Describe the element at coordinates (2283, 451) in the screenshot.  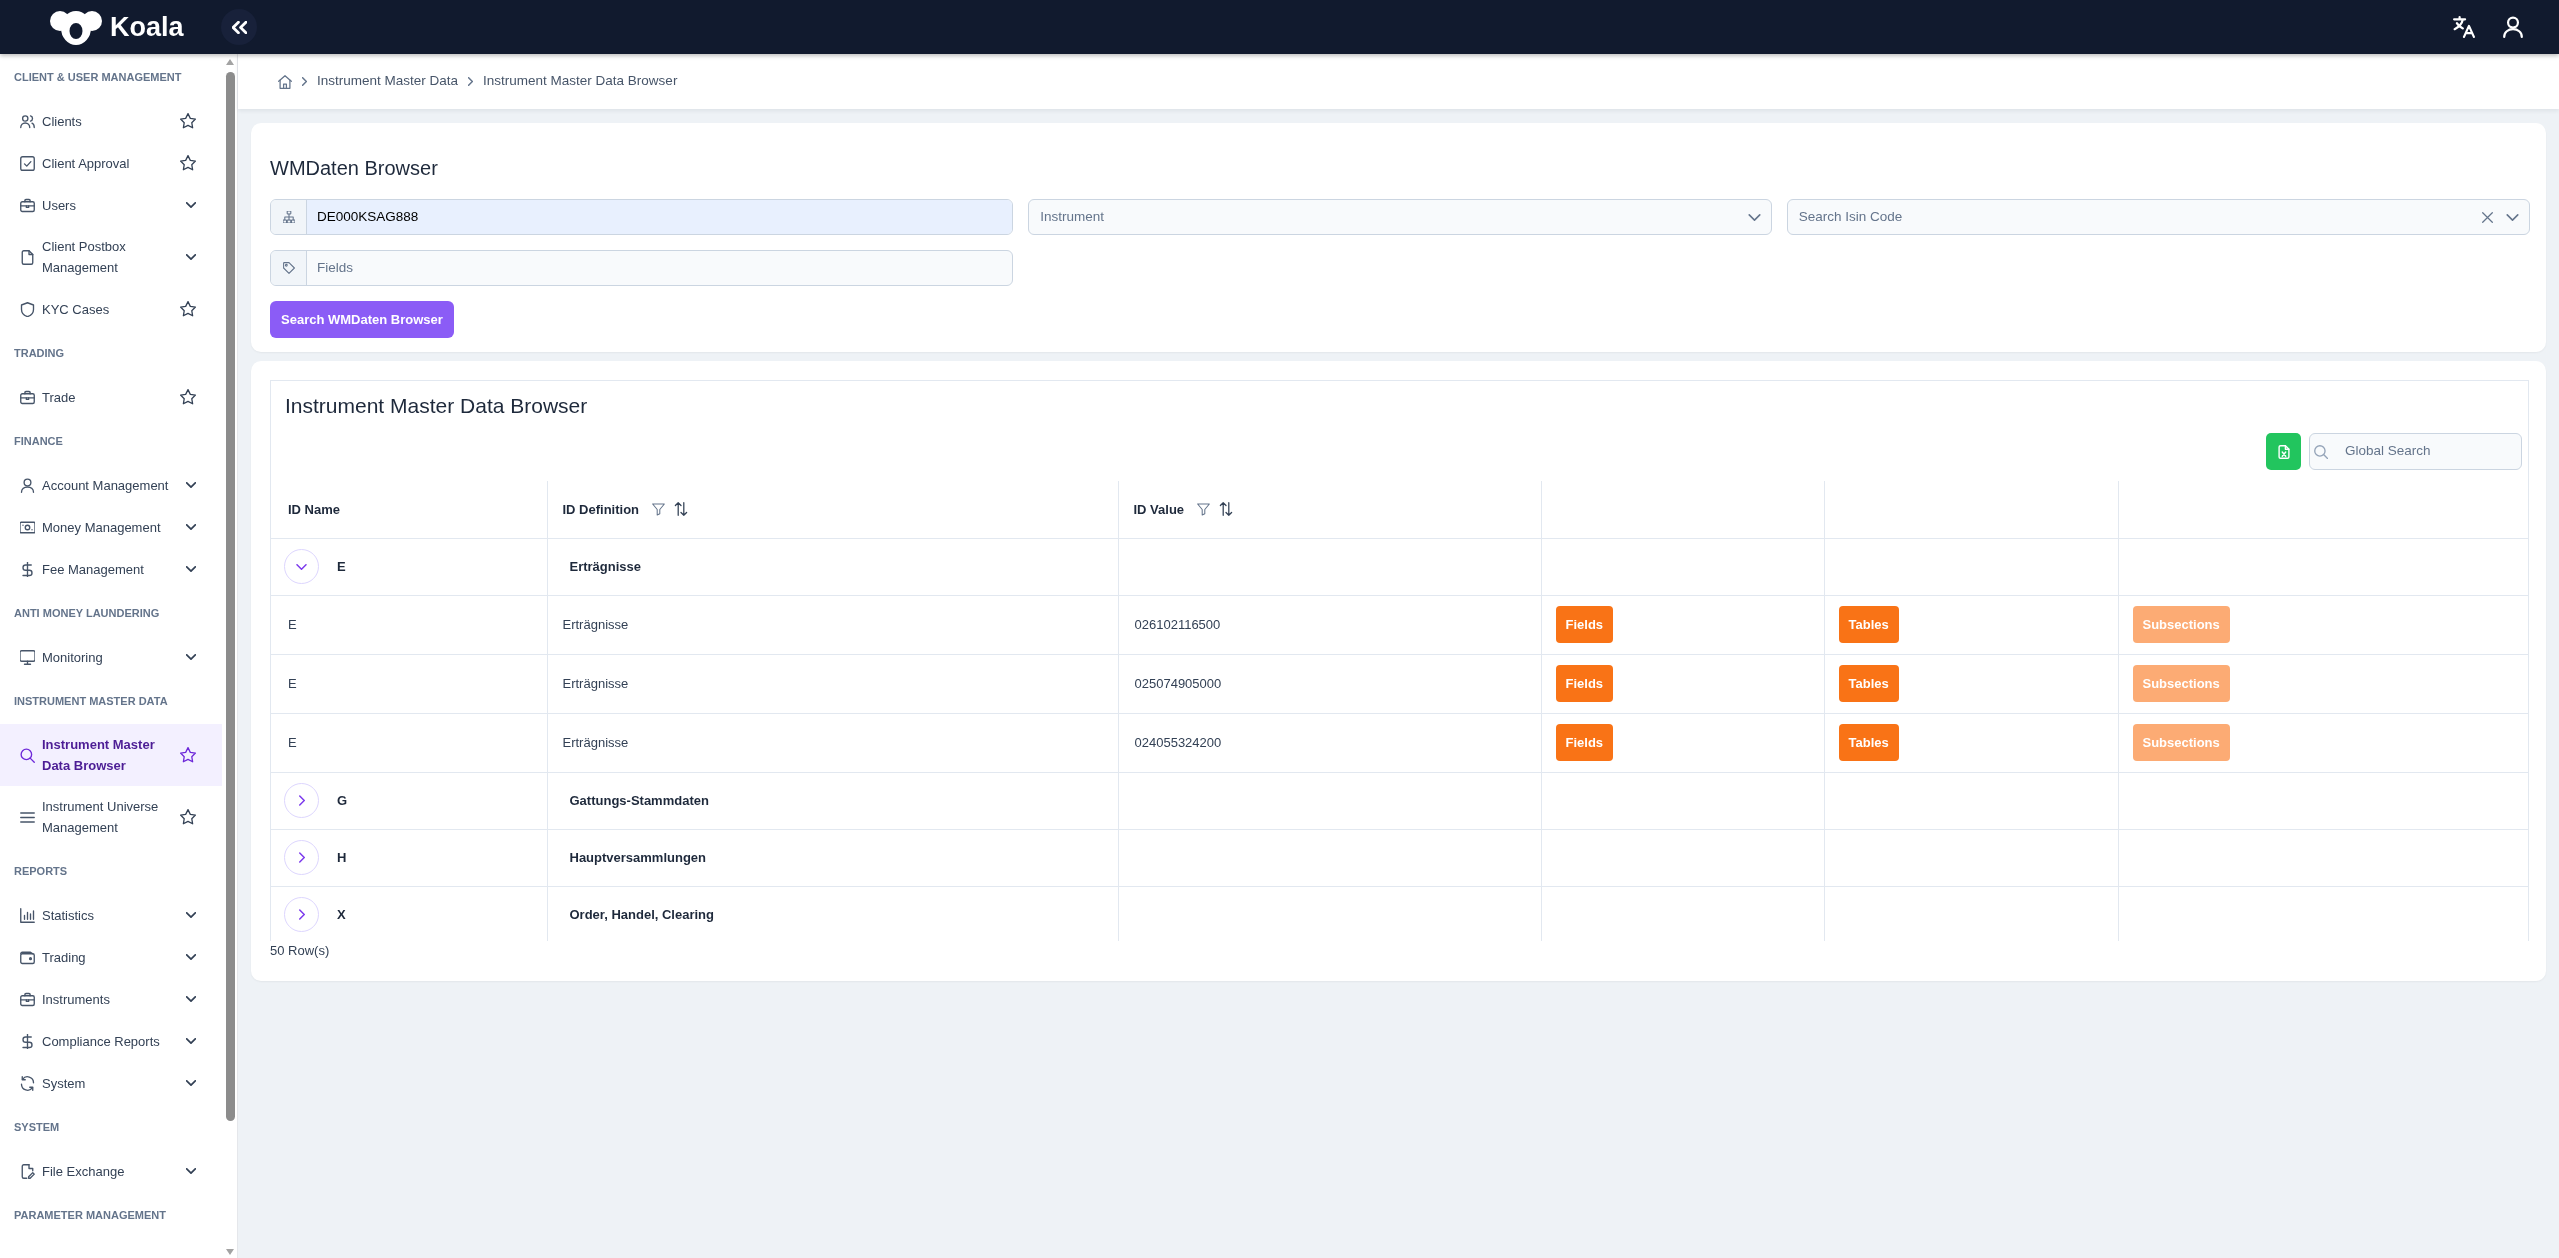
I see `file-icon` at that location.